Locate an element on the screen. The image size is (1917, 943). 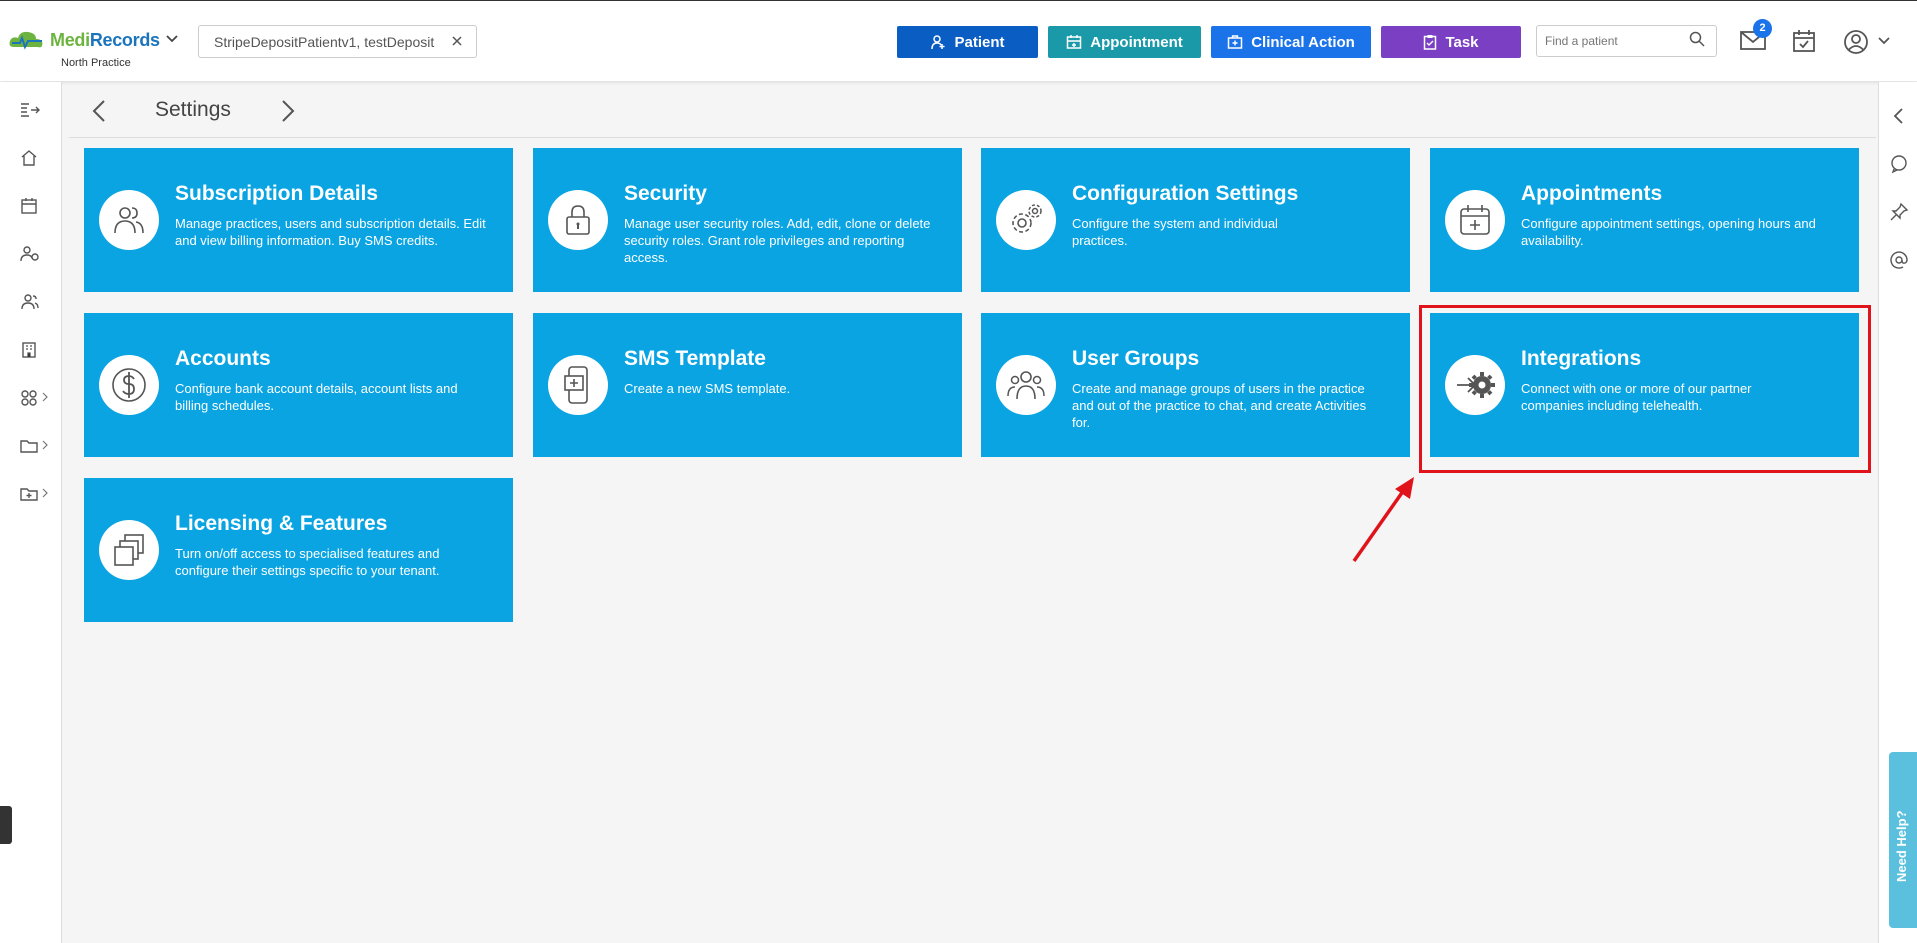
clinical-action-button: Clinical Action is located at coordinates (1291, 42).